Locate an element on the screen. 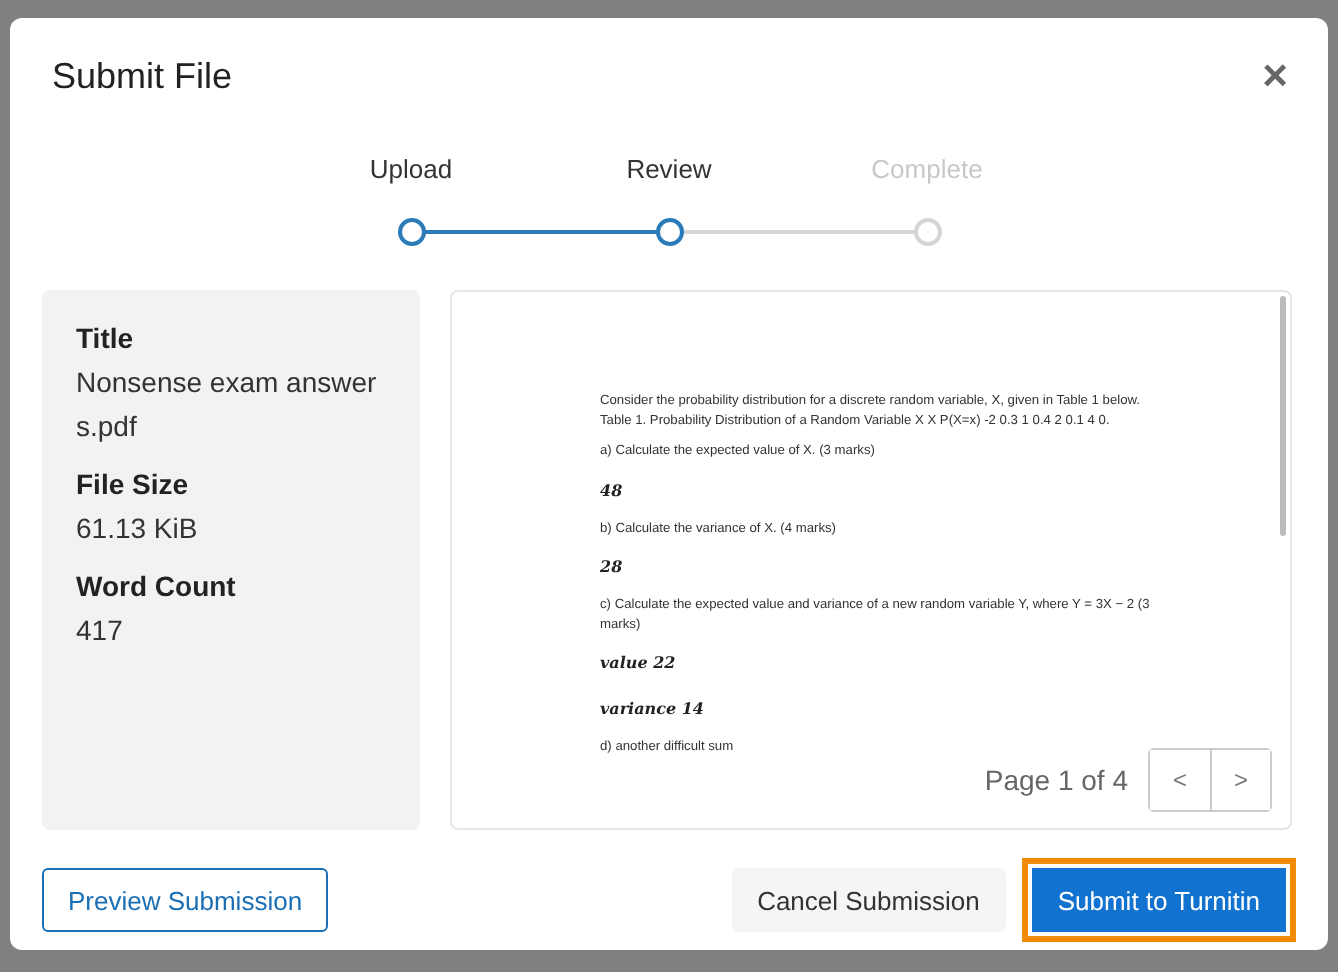  detail-value: 417 is located at coordinates (100, 631).